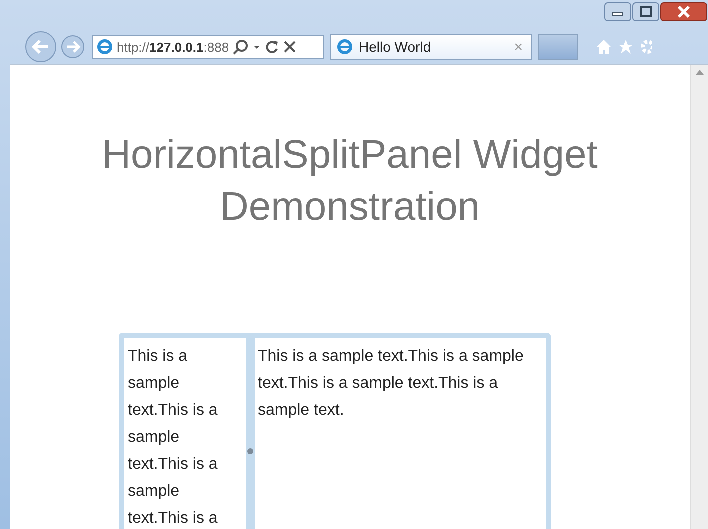 This screenshot has width=708, height=529. What do you see at coordinates (646, 12) in the screenshot?
I see `maximize-icon` at bounding box center [646, 12].